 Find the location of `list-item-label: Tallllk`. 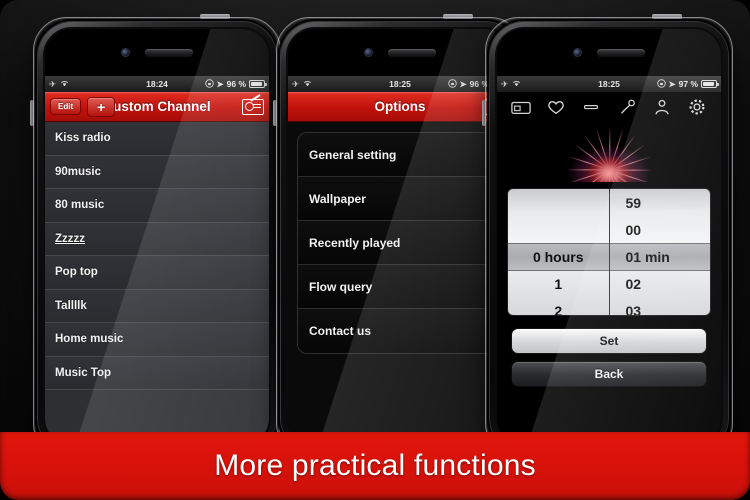

list-item-label: Tallllk is located at coordinates (71, 305).